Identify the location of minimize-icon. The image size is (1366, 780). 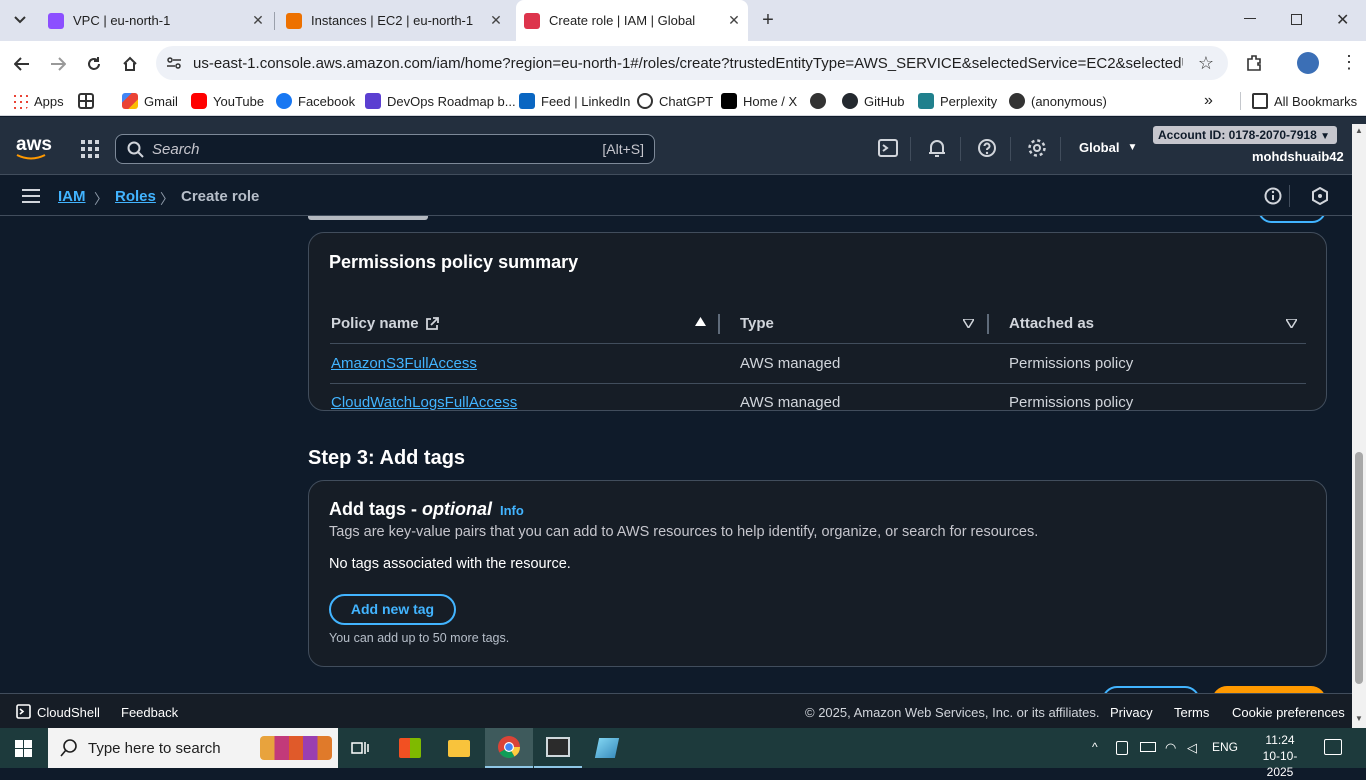
(1250, 18).